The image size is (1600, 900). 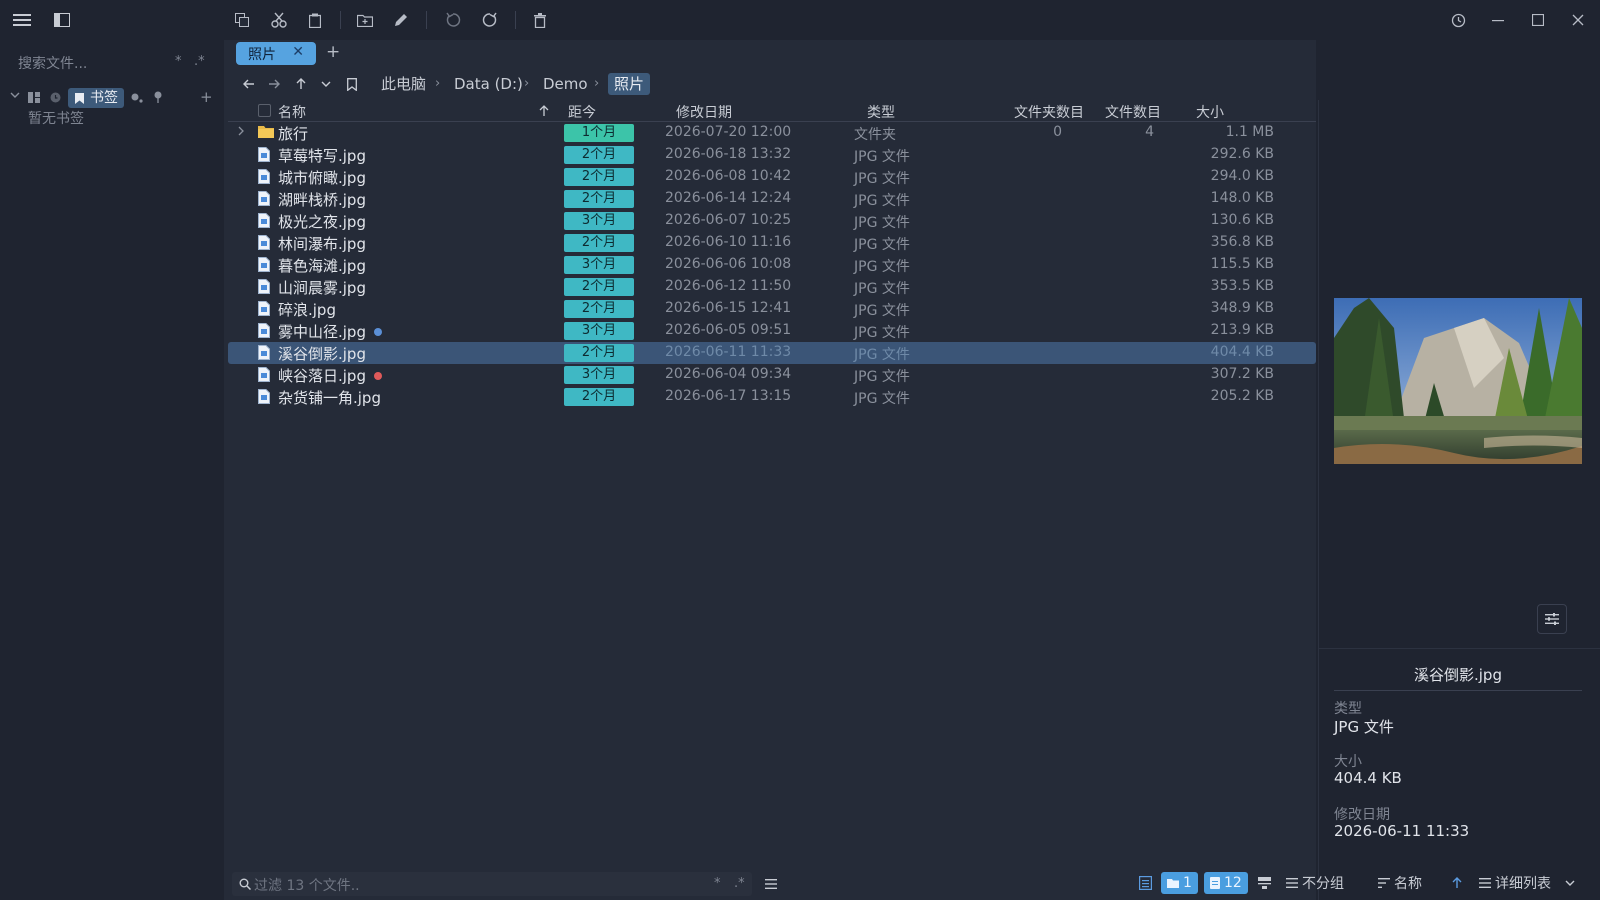 I want to click on breadcrumb-item: Data (D:), so click(x=488, y=84).